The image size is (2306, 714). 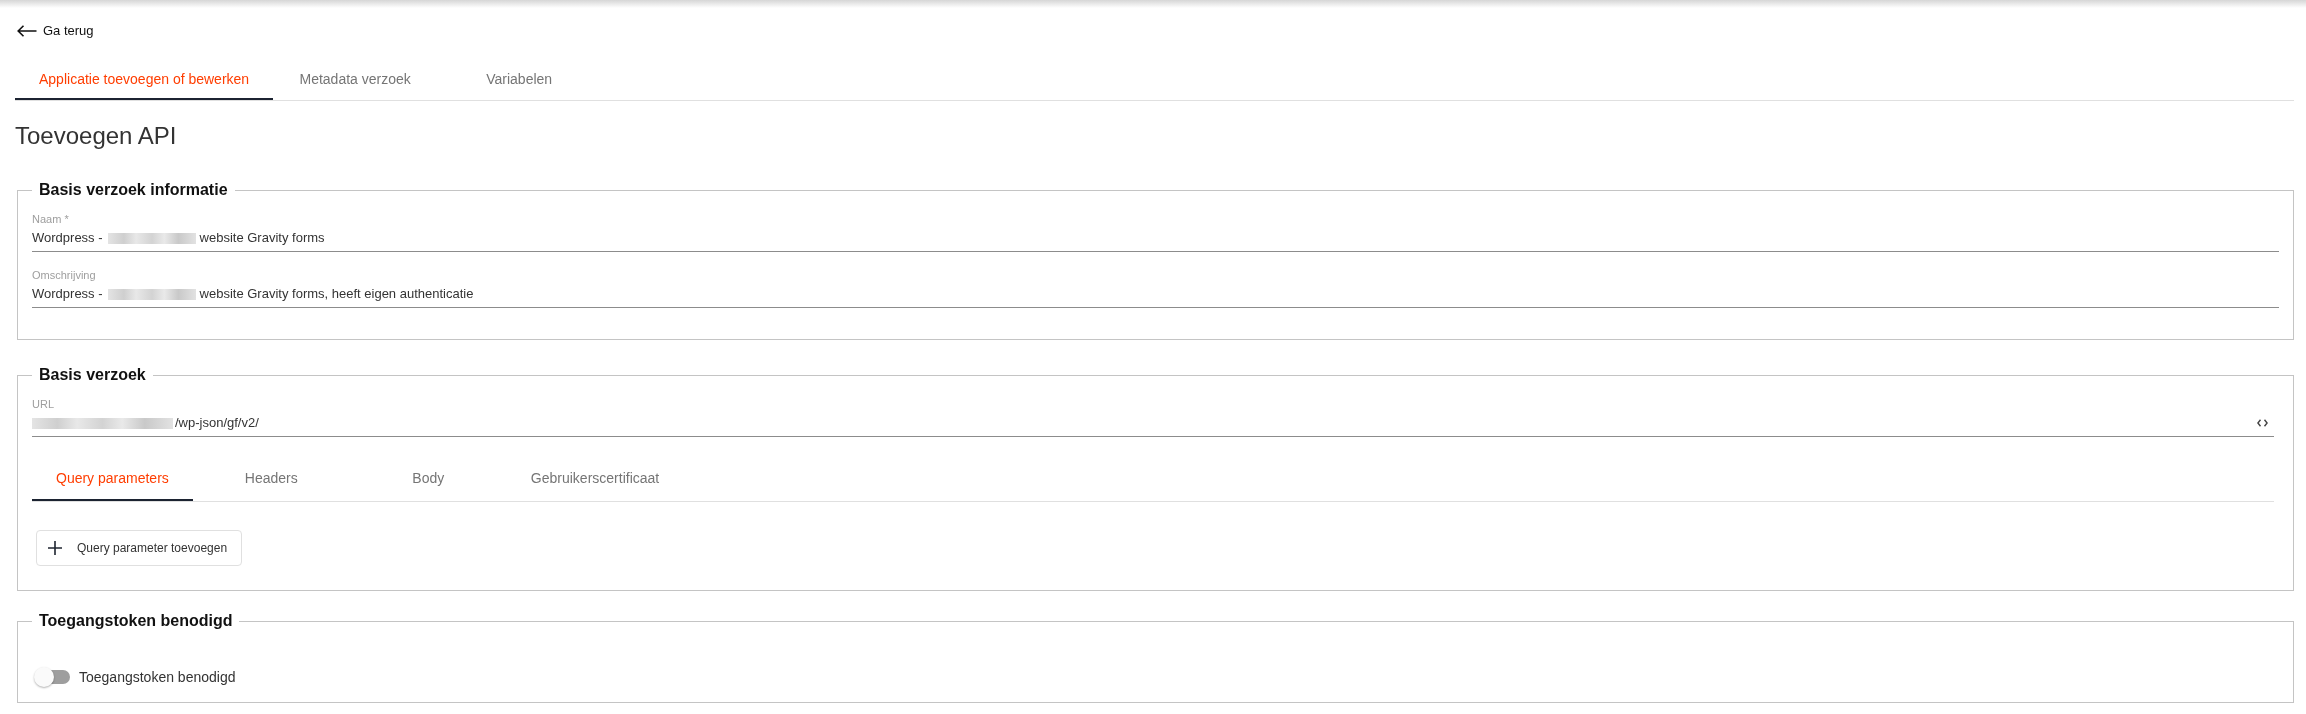 I want to click on arrow-left-icon, so click(x=27, y=31).